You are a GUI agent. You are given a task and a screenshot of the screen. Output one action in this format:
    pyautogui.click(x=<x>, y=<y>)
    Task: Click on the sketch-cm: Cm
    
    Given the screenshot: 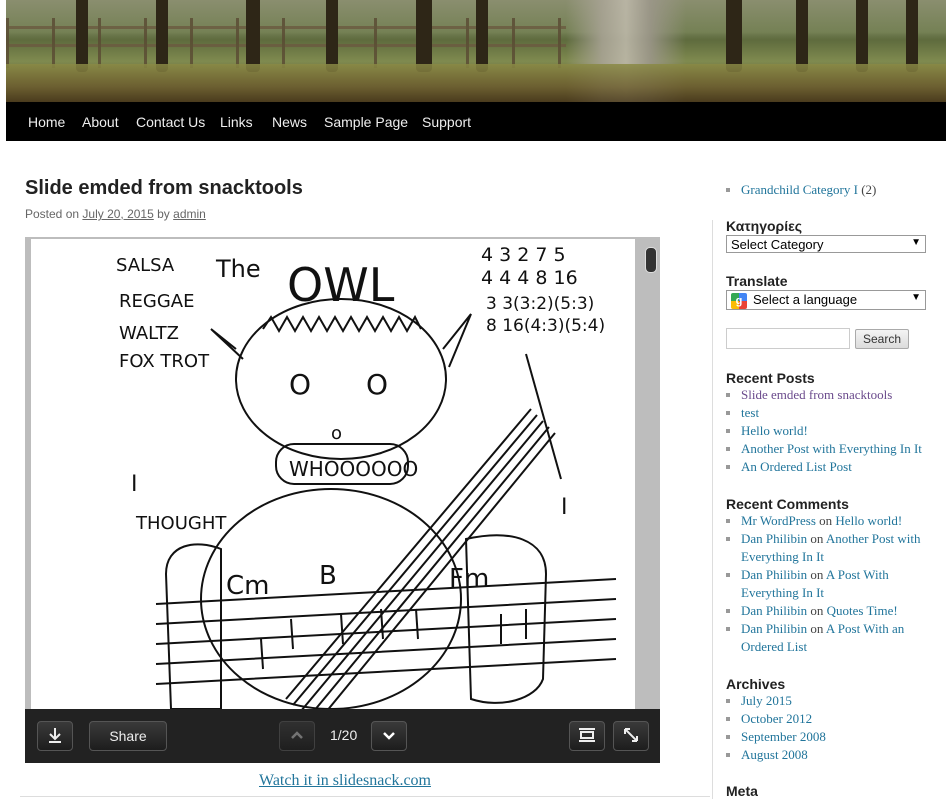 What is the action you would take?
    pyautogui.click(x=247, y=586)
    